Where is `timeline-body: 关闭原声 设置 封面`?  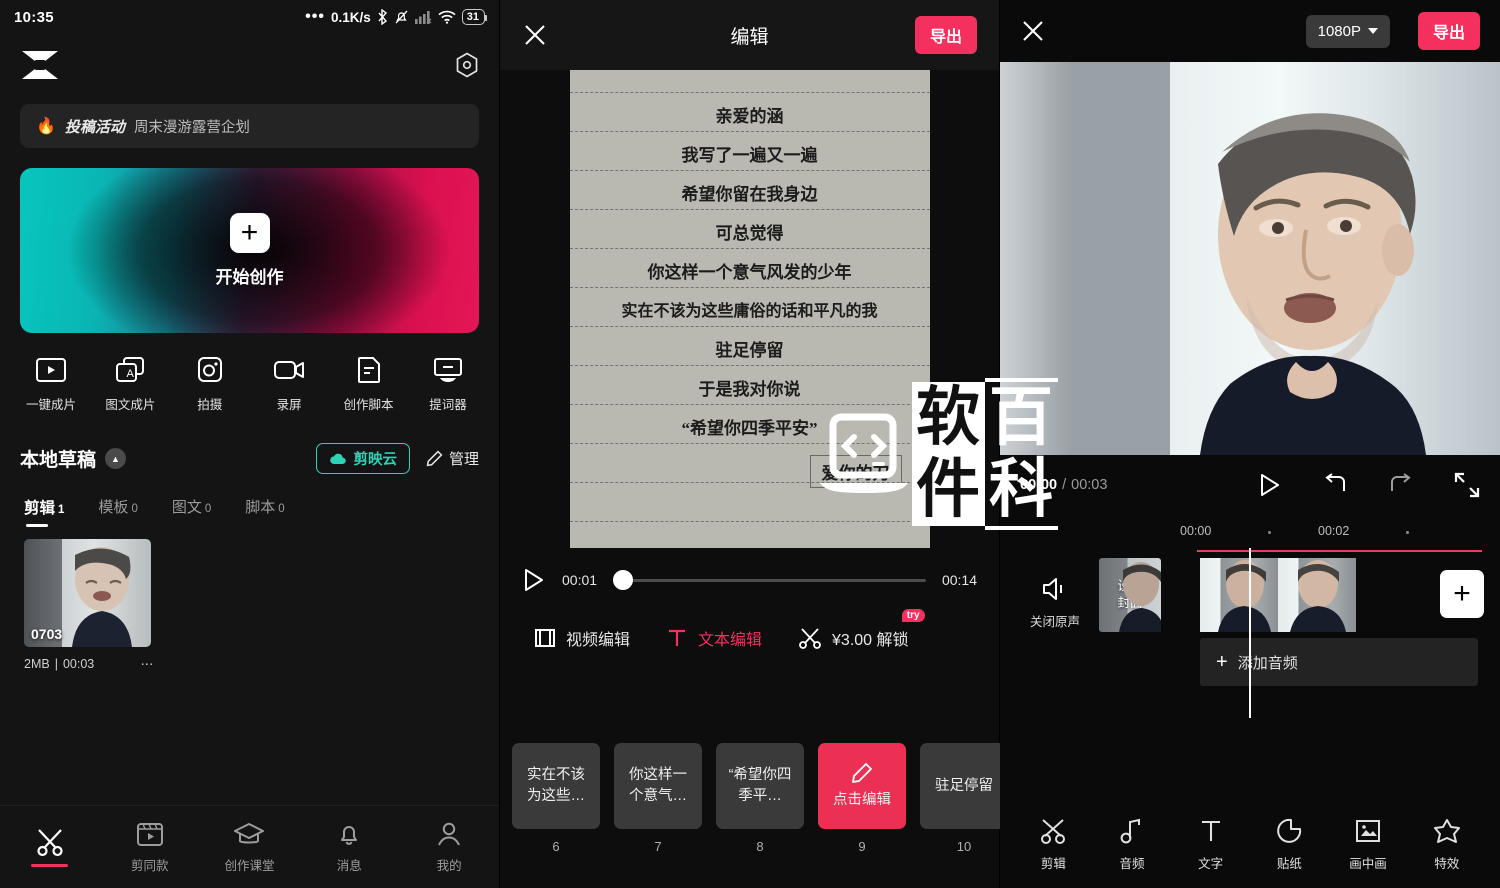
timeline-body: 关闭原声 设置 封面 is located at coordinates (1250, 674).